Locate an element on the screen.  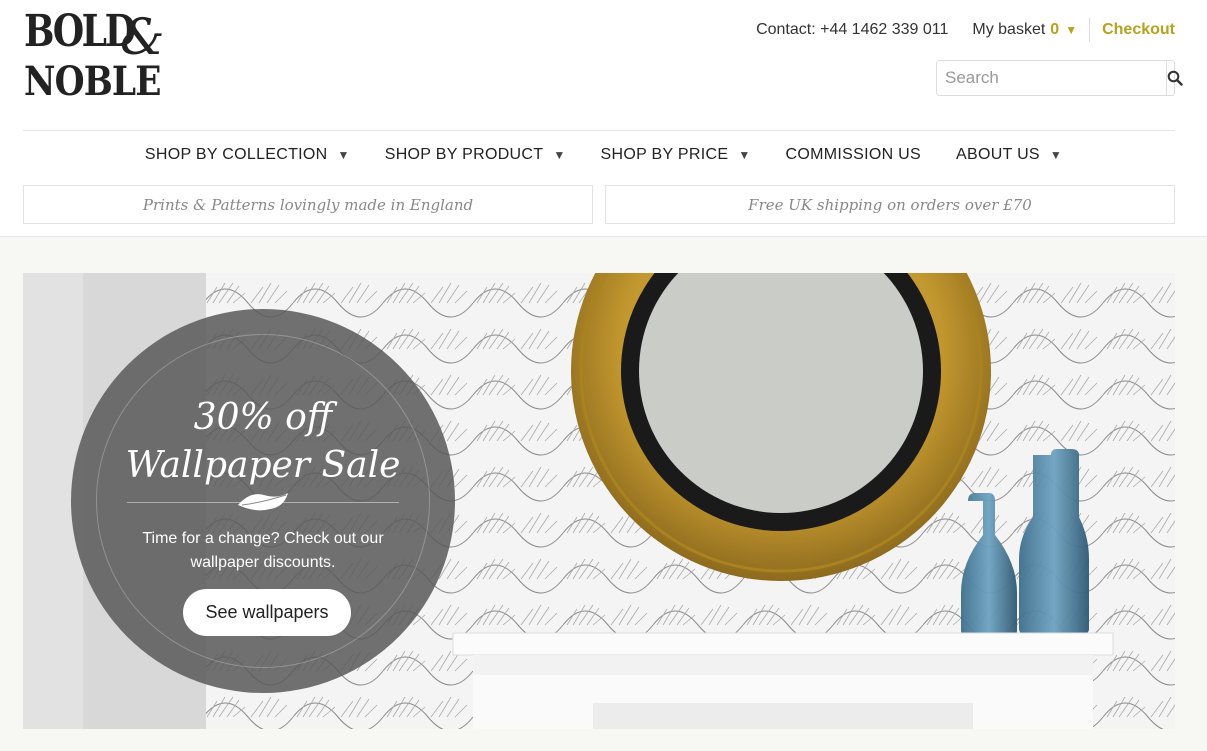
search-button is located at coordinates (1174, 78).